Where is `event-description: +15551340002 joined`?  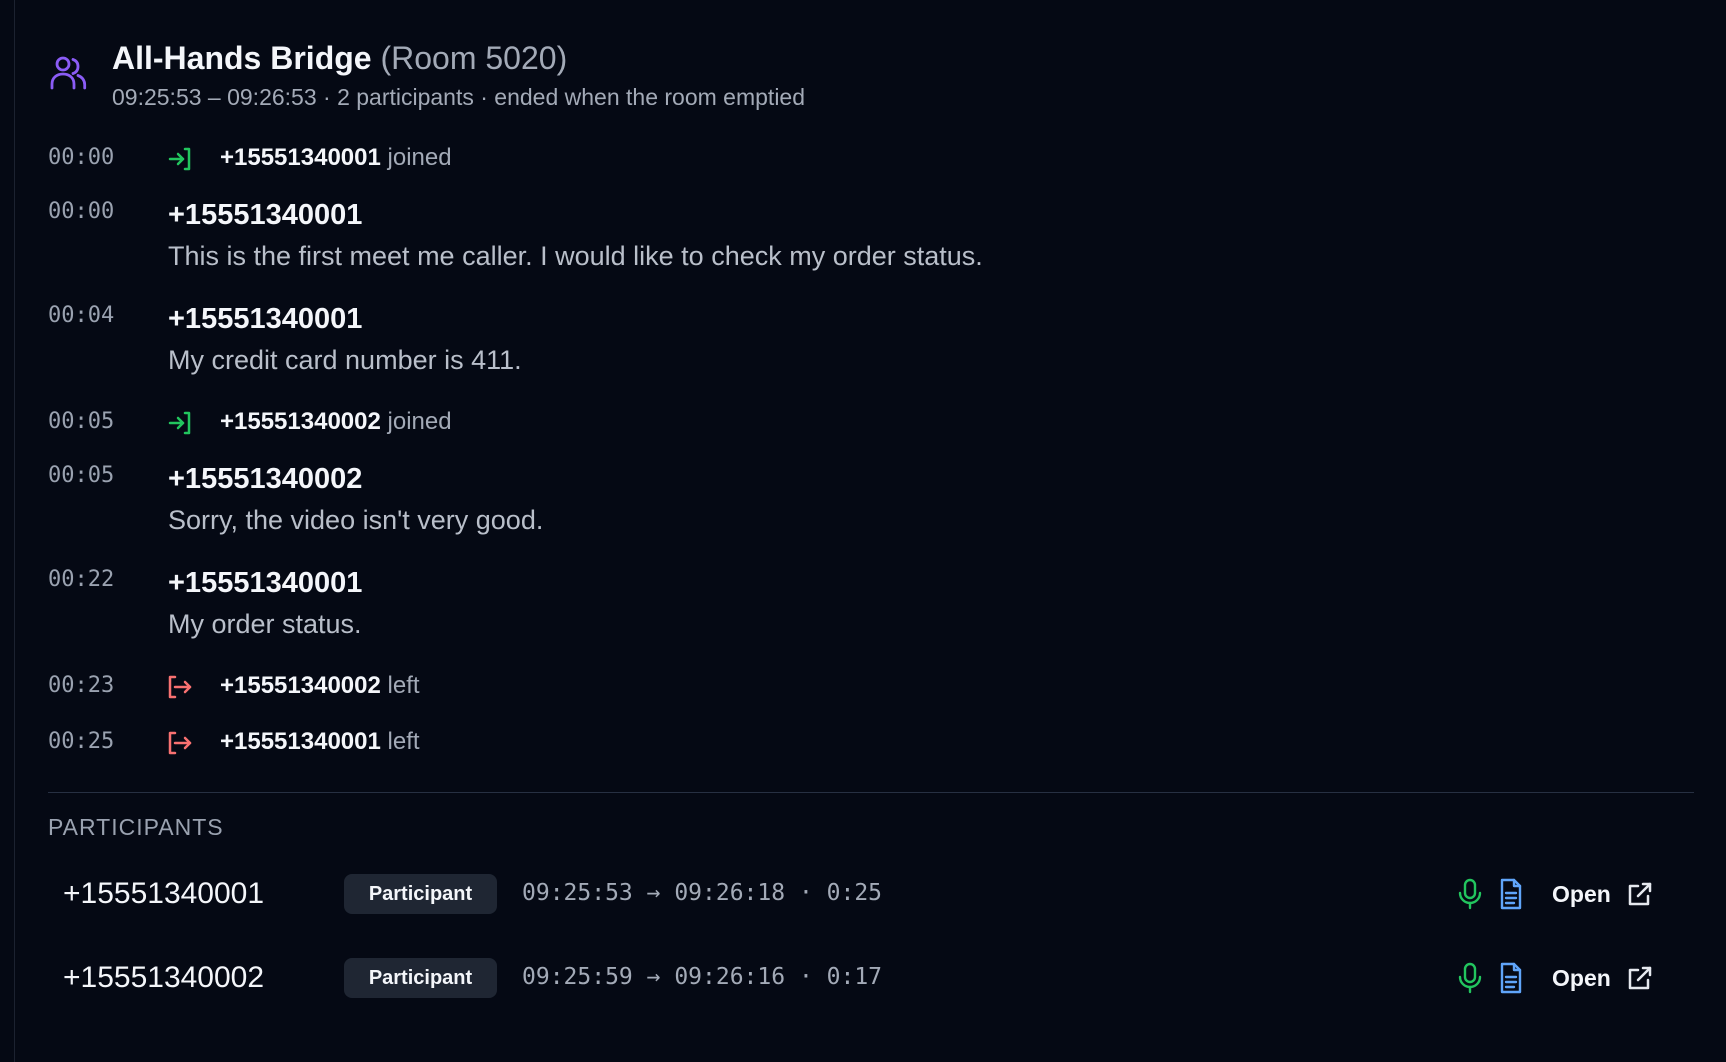
event-description: +15551340002 joined is located at coordinates (336, 422).